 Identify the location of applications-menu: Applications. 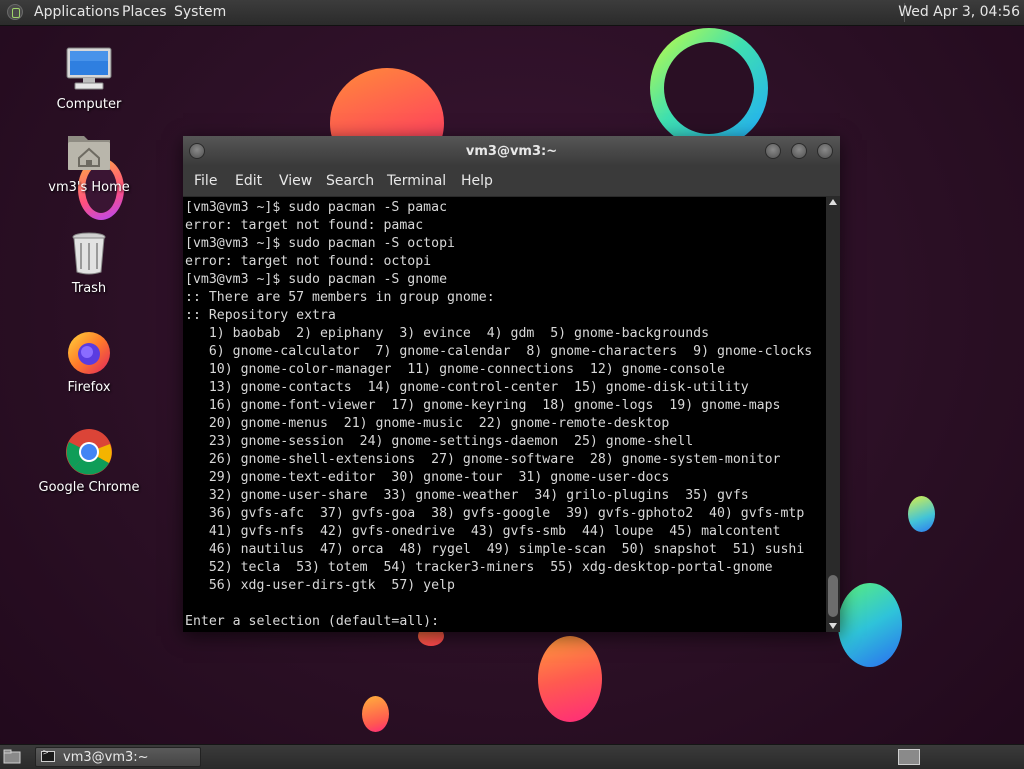
(77, 12).